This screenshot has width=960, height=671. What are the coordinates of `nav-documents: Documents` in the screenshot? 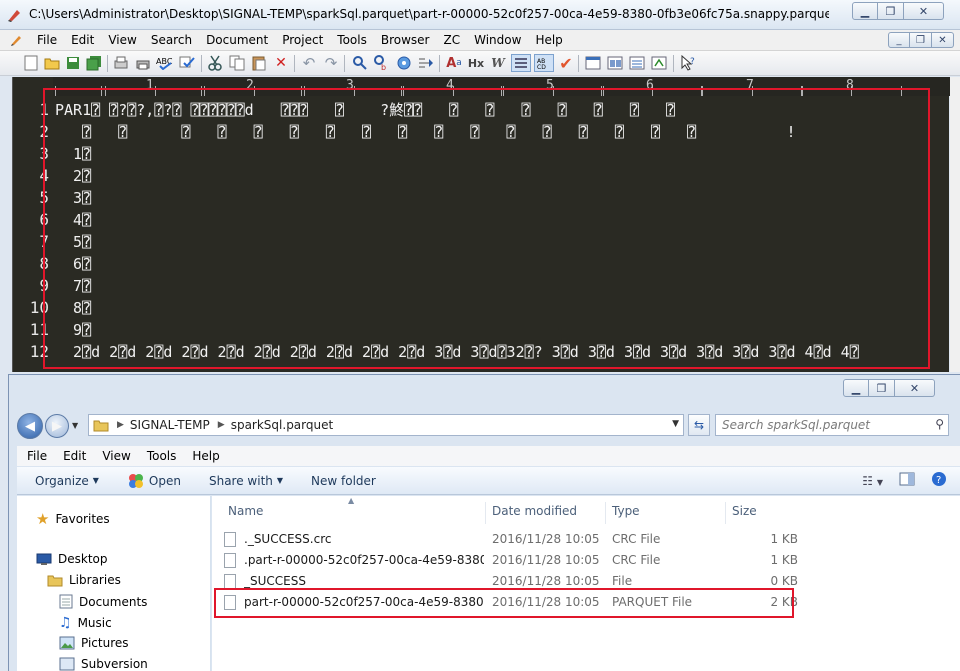 It's located at (103, 601).